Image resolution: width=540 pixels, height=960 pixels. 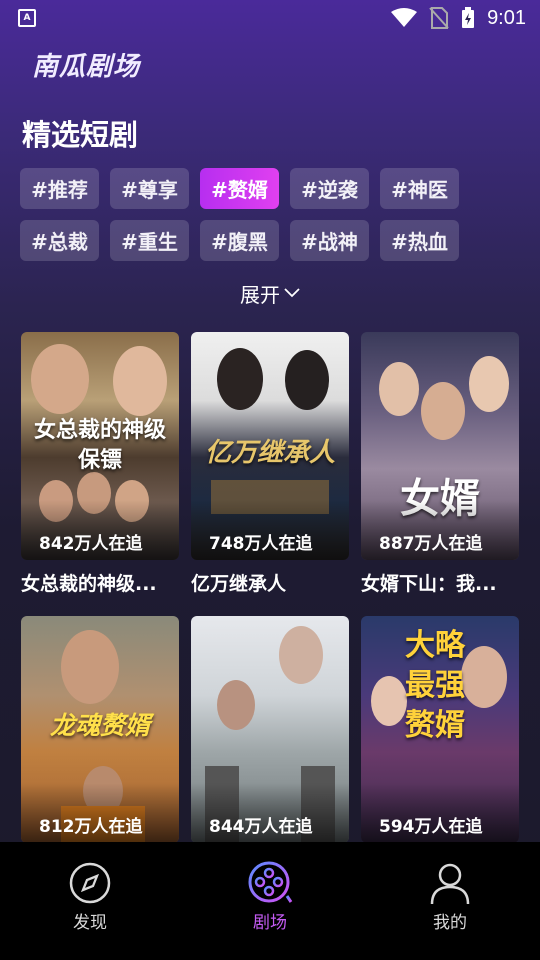 What do you see at coordinates (329, 240) in the screenshot?
I see `tag-zhanshen: #战神` at bounding box center [329, 240].